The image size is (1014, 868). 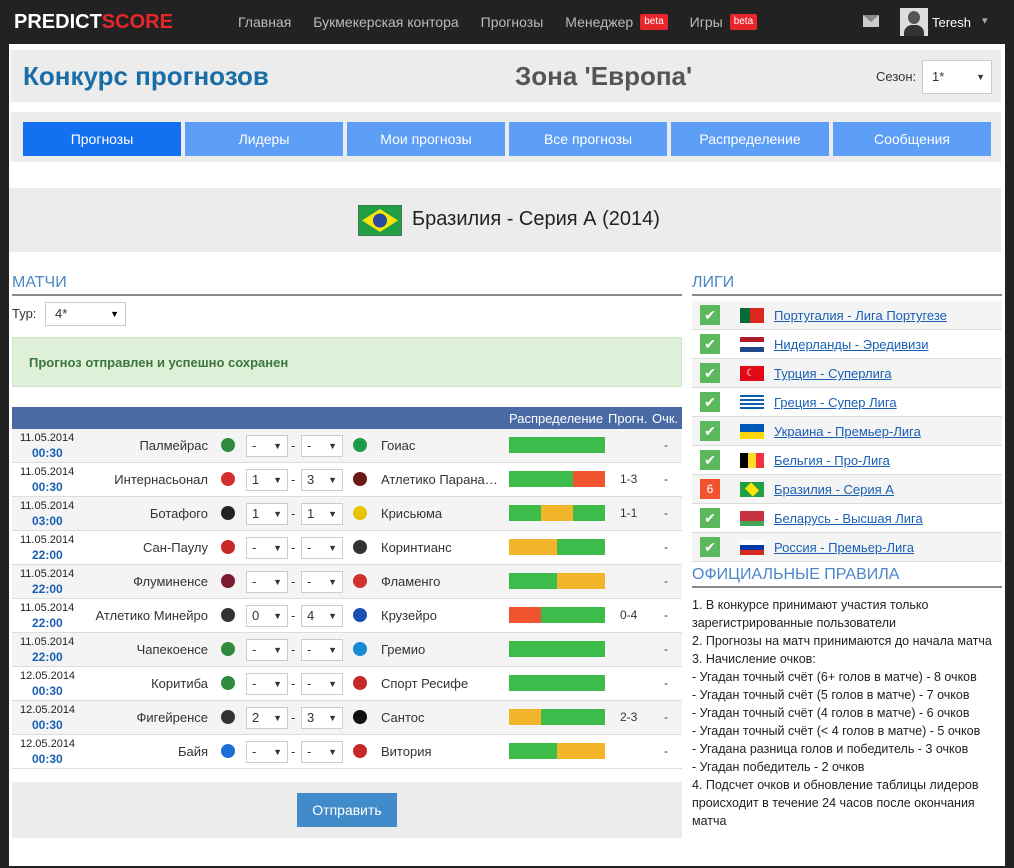 I want to click on user-name: Teresh, so click(x=951, y=22).